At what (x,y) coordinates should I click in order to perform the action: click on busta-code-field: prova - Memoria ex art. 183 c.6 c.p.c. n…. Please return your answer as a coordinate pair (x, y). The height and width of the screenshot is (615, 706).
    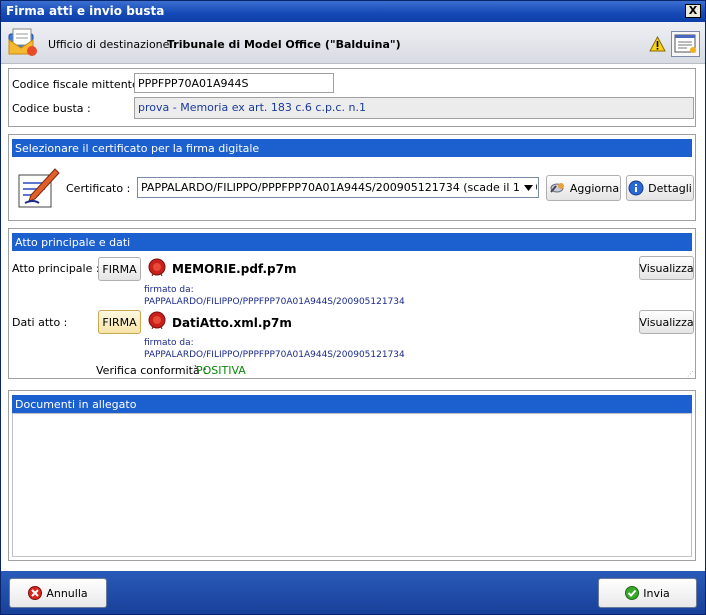
    Looking at the image, I should click on (414, 108).